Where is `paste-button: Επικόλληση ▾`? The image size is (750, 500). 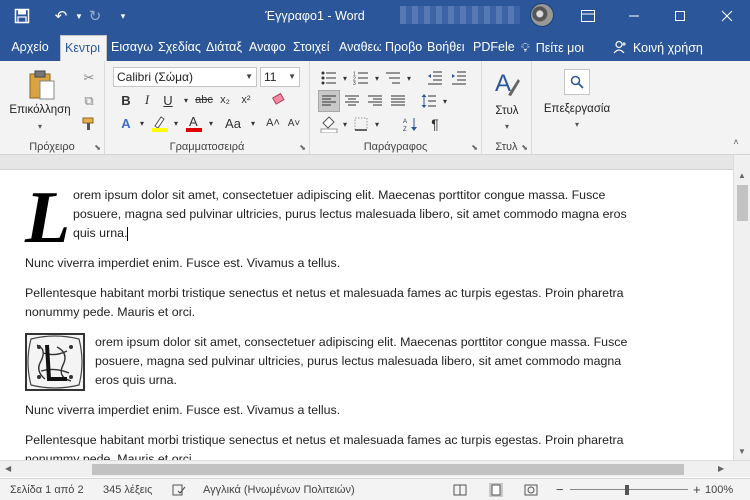
paste-button: Επικόλληση ▾ is located at coordinates (40, 99).